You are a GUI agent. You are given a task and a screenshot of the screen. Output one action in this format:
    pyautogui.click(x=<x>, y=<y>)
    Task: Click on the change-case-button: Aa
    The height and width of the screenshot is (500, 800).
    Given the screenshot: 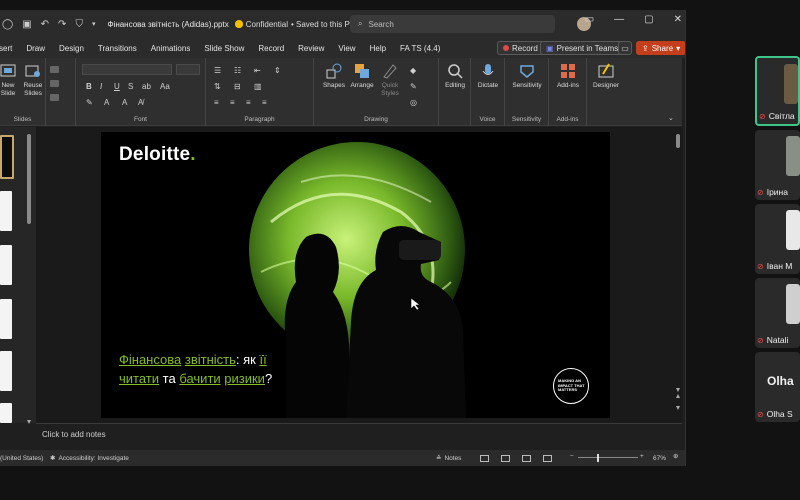 What is the action you would take?
    pyautogui.click(x=165, y=86)
    